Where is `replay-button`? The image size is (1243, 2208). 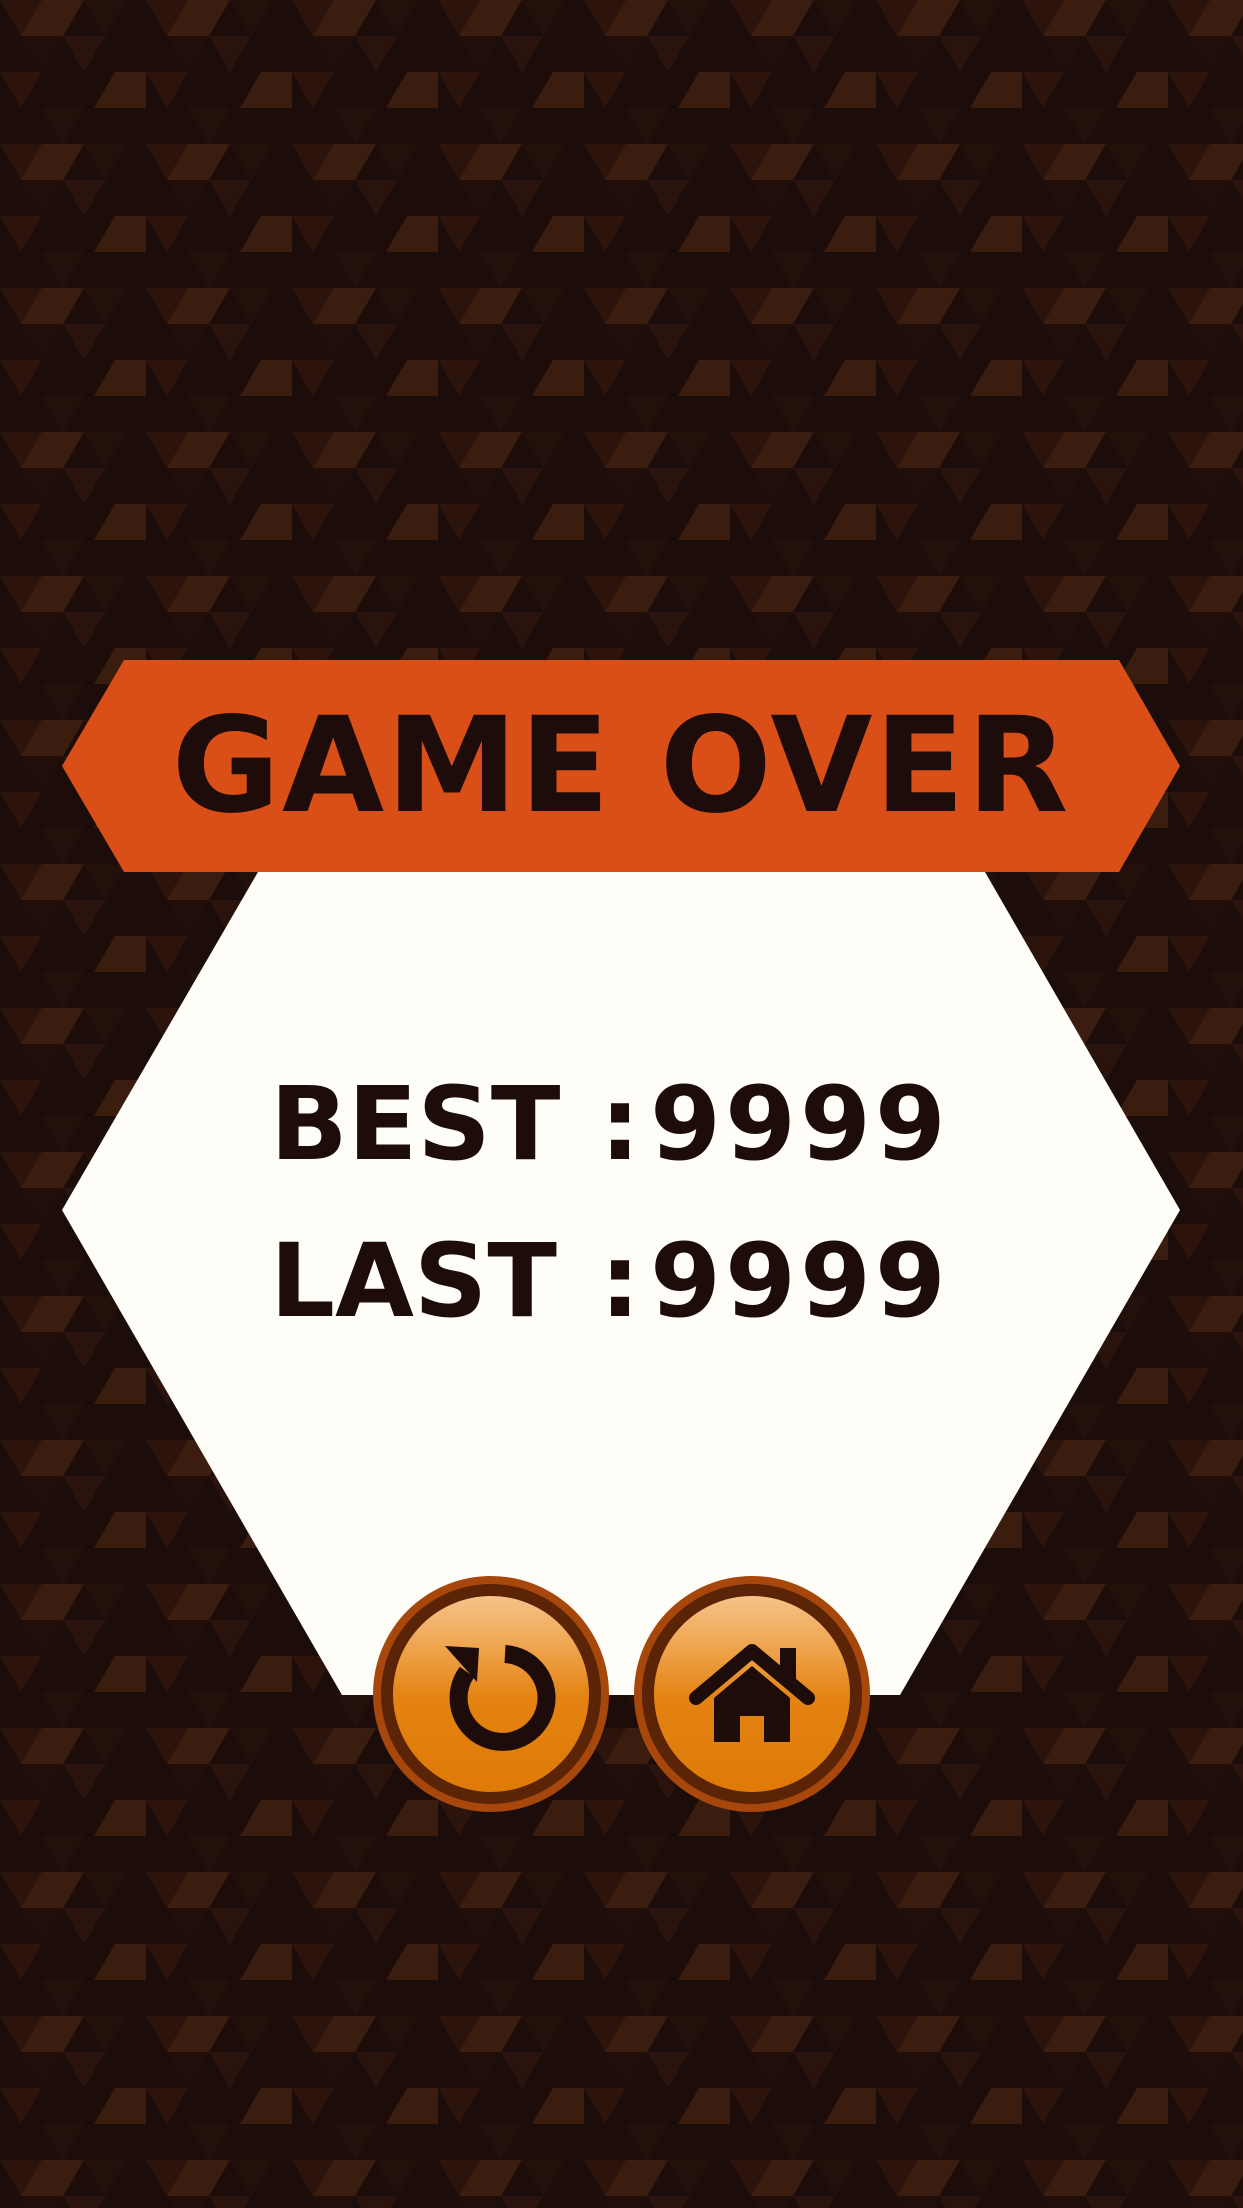
replay-button is located at coordinates (491, 1694).